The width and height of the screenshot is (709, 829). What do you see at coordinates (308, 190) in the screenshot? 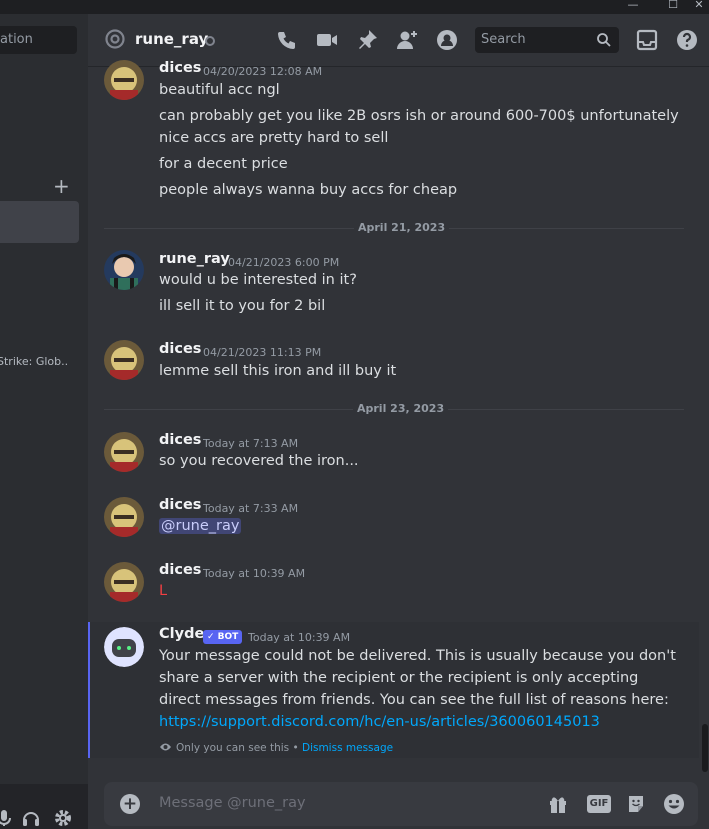
I see `message-text: people always wanna buy accs for cheap` at bounding box center [308, 190].